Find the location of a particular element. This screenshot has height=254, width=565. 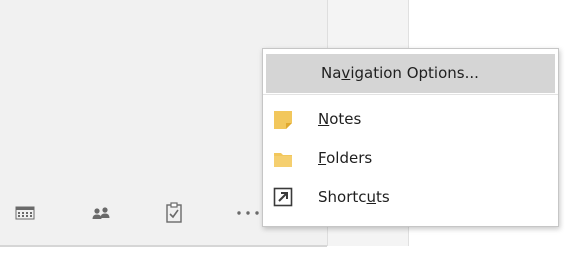

menu-item-shortcuts: Shortcuts is located at coordinates (410, 197).